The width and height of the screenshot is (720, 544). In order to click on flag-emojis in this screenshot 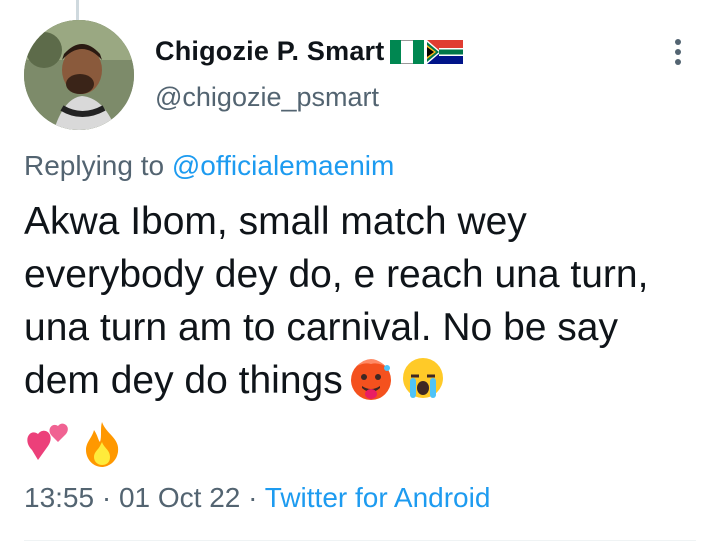, I will do `click(427, 51)`.